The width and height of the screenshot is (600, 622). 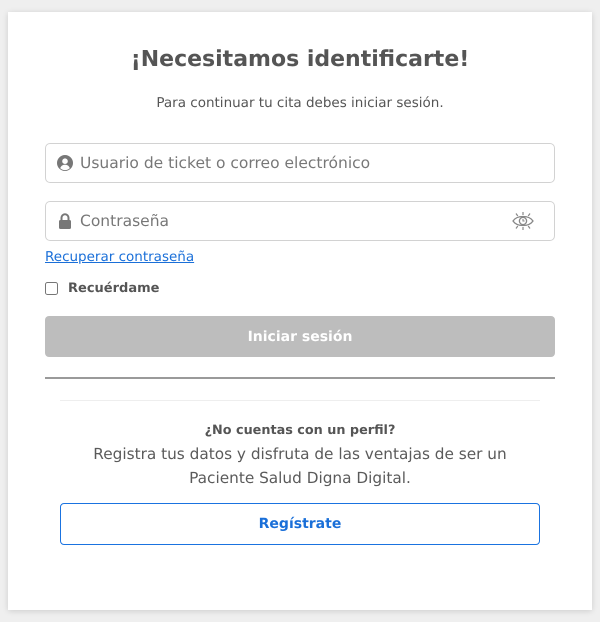 What do you see at coordinates (114, 288) in the screenshot?
I see `remember-label: Recuérdame` at bounding box center [114, 288].